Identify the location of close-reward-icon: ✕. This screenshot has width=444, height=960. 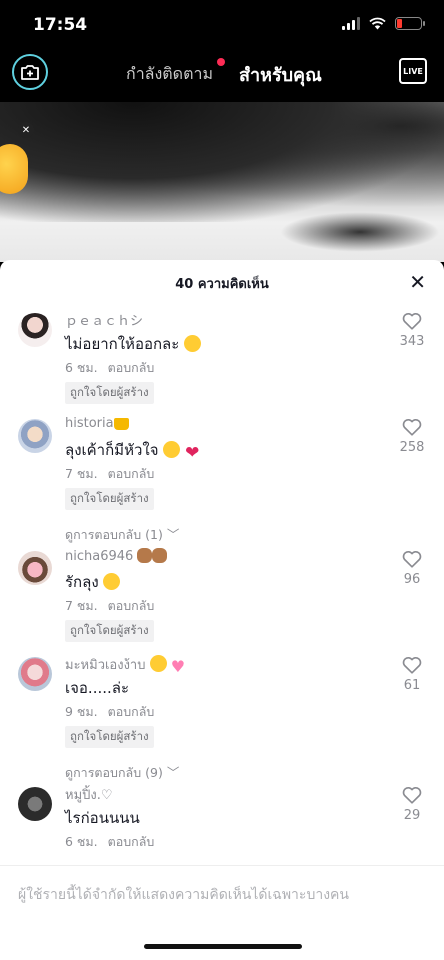
(26, 130).